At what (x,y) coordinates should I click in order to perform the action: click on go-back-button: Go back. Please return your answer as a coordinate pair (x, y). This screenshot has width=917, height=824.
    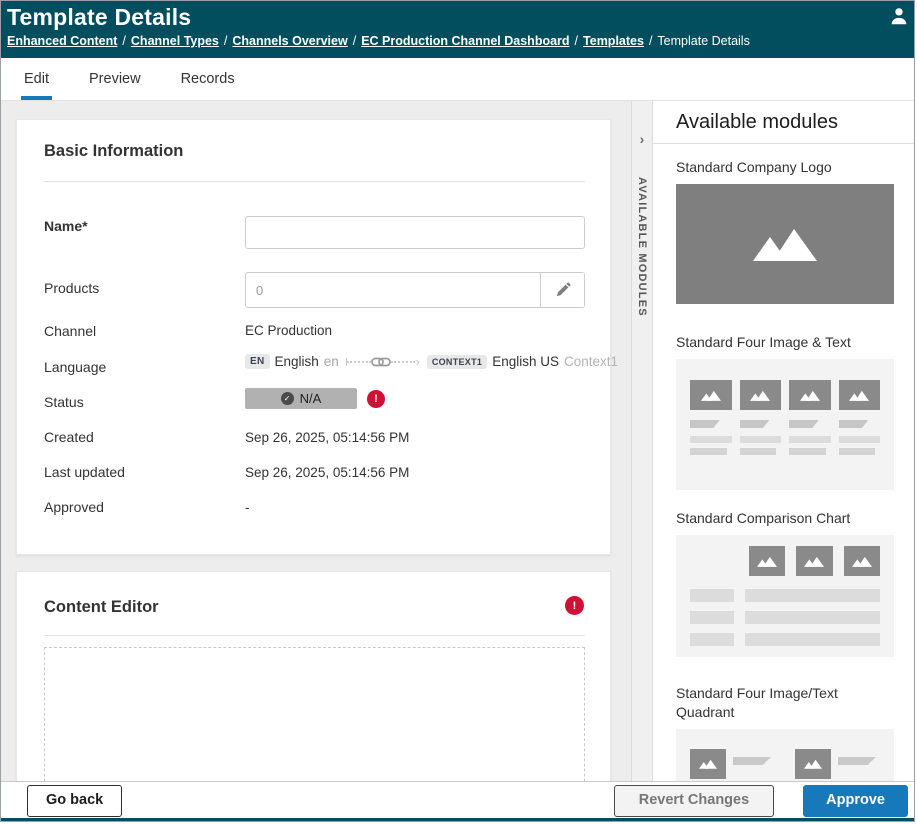
    Looking at the image, I should click on (75, 801).